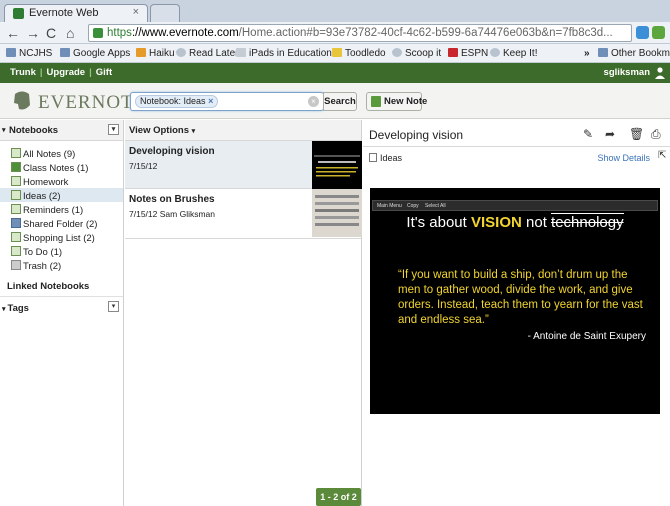 Image resolution: width=670 pixels, height=506 pixels. What do you see at coordinates (43, 154) in the screenshot?
I see `notebook-all-notes: All Notes (9)` at bounding box center [43, 154].